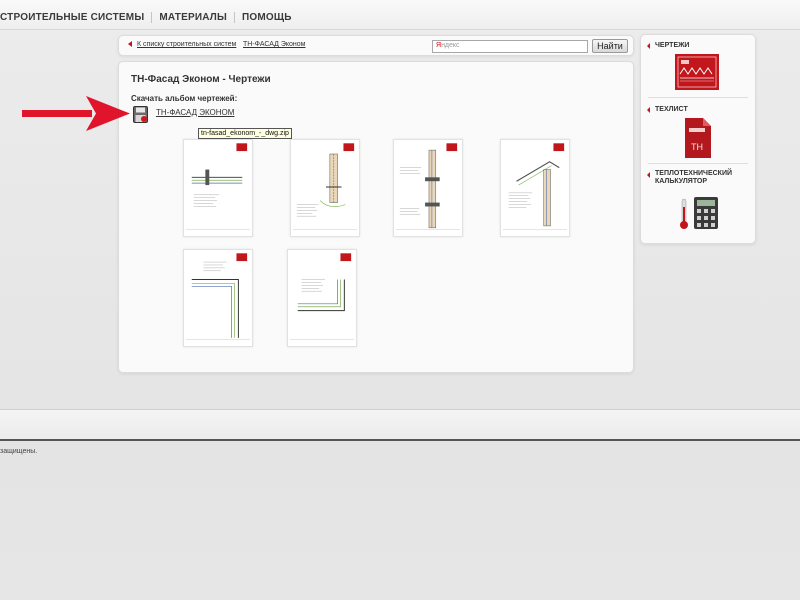 This screenshot has width=800, height=600. Describe the element at coordinates (193, 17) in the screenshot. I see `nav-materials: МАТЕРИАЛЫ` at that location.